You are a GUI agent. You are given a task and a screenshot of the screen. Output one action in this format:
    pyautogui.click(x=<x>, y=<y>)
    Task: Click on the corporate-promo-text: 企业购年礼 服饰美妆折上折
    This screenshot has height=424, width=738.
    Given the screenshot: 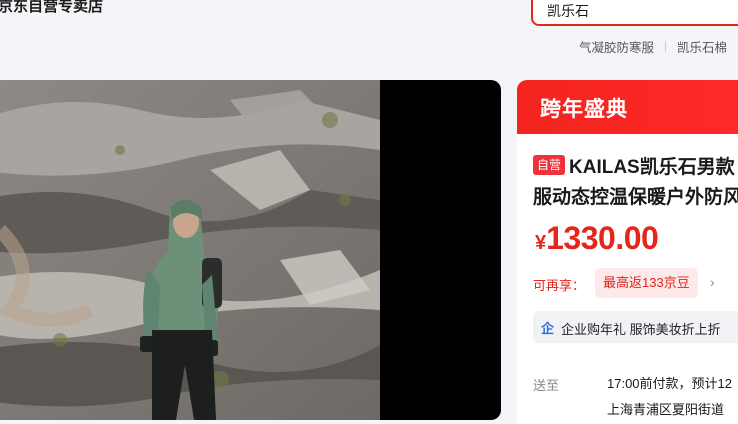 What is the action you would take?
    pyautogui.click(x=641, y=329)
    